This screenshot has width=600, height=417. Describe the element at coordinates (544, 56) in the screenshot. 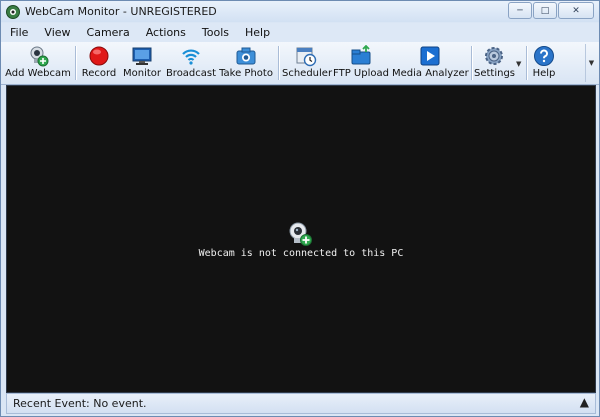

I see `help-question-icon` at that location.